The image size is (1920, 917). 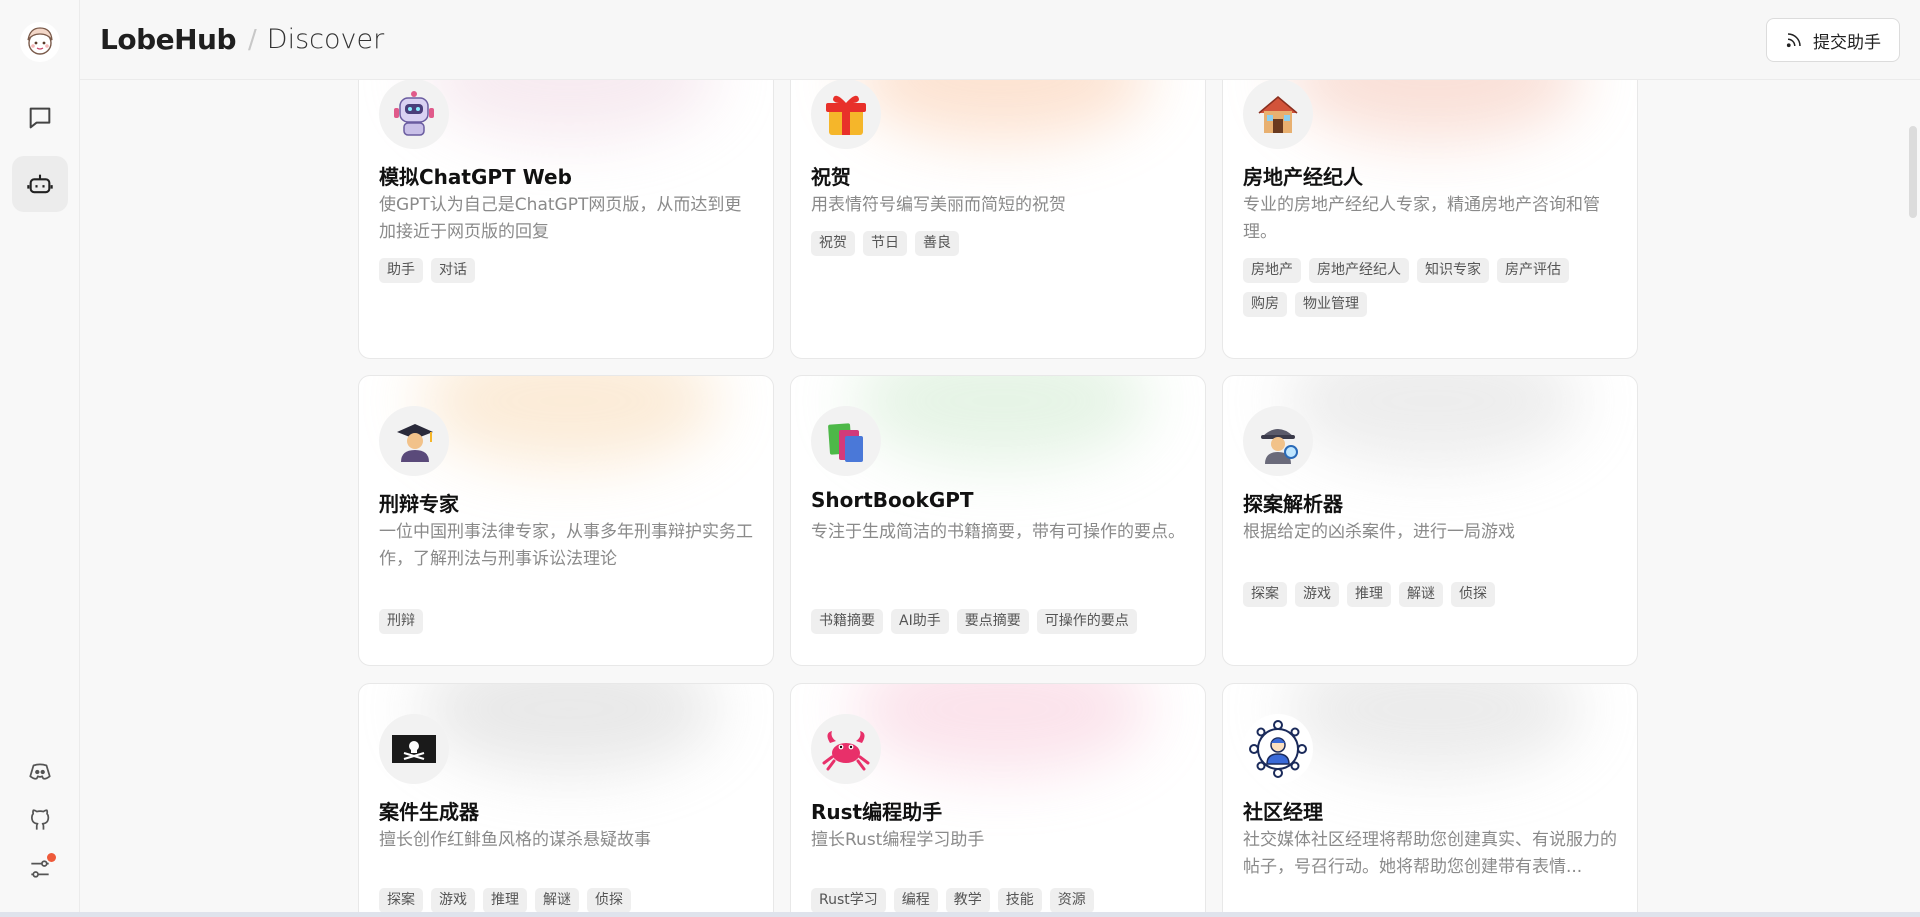 I want to click on assistant-card: 案件生成器 擅长创作红鲱鱼风格的谋杀悬疑故事 探案 游戏 推理 解谜 侦探, so click(x=566, y=797).